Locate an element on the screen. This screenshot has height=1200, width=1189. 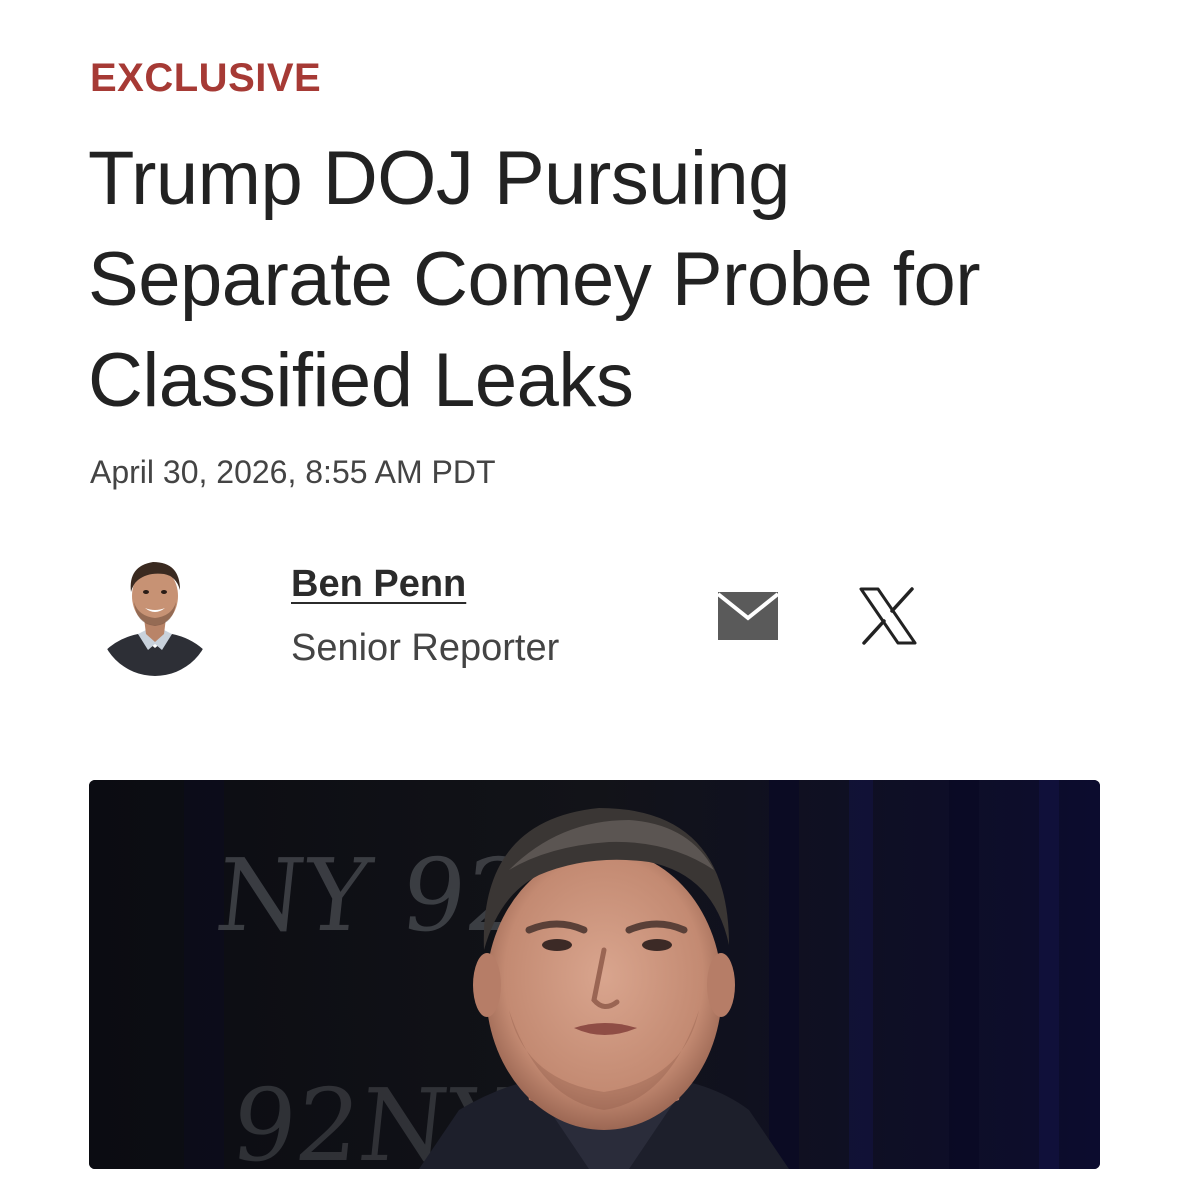
headline-line-2: Separate Comey Probe for is located at coordinates (534, 279).